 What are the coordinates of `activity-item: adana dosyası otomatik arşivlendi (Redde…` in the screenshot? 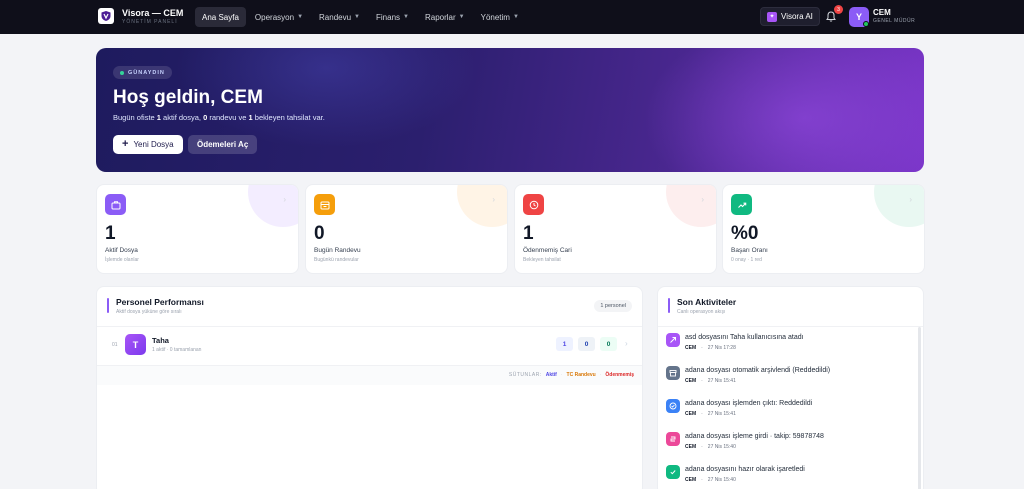 It's located at (788, 379).